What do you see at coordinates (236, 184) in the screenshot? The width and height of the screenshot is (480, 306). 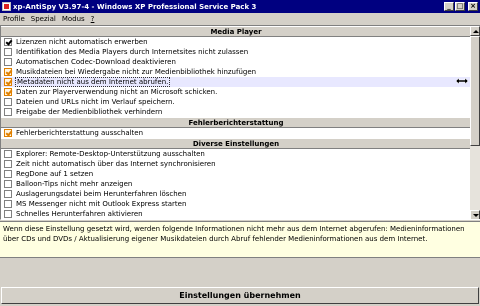 I see `setting-row: Balloon-Tips nicht mehr anzeigen` at bounding box center [236, 184].